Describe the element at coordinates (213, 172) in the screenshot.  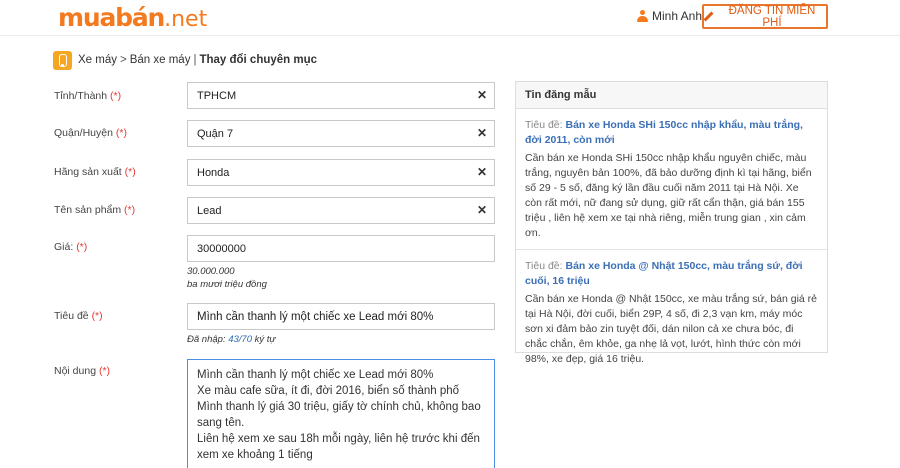
I see `brand-value: Honda` at that location.